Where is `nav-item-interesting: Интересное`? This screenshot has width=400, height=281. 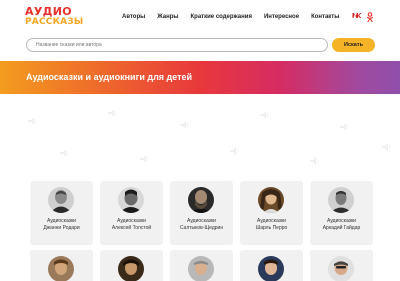 nav-item-interesting: Интересное is located at coordinates (281, 17).